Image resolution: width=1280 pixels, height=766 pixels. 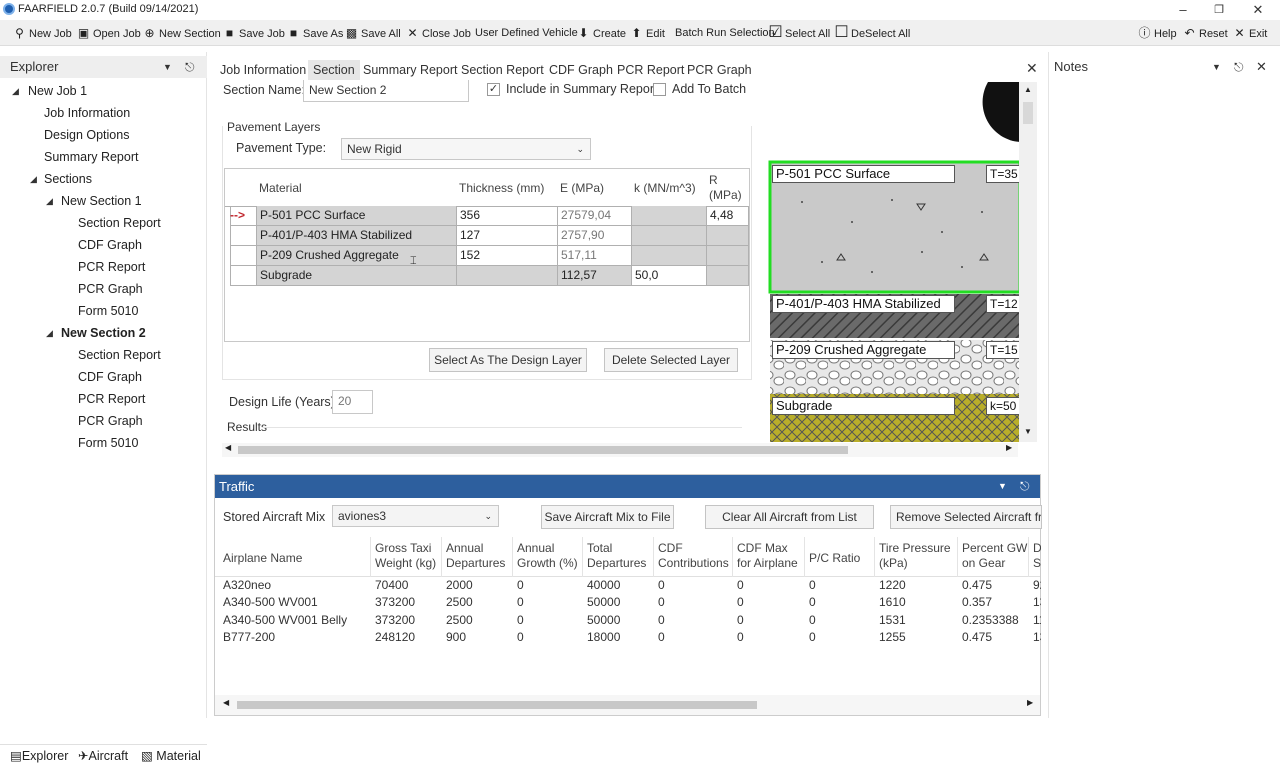 I want to click on save-as-button: ■ Save As, so click(x=314, y=33).